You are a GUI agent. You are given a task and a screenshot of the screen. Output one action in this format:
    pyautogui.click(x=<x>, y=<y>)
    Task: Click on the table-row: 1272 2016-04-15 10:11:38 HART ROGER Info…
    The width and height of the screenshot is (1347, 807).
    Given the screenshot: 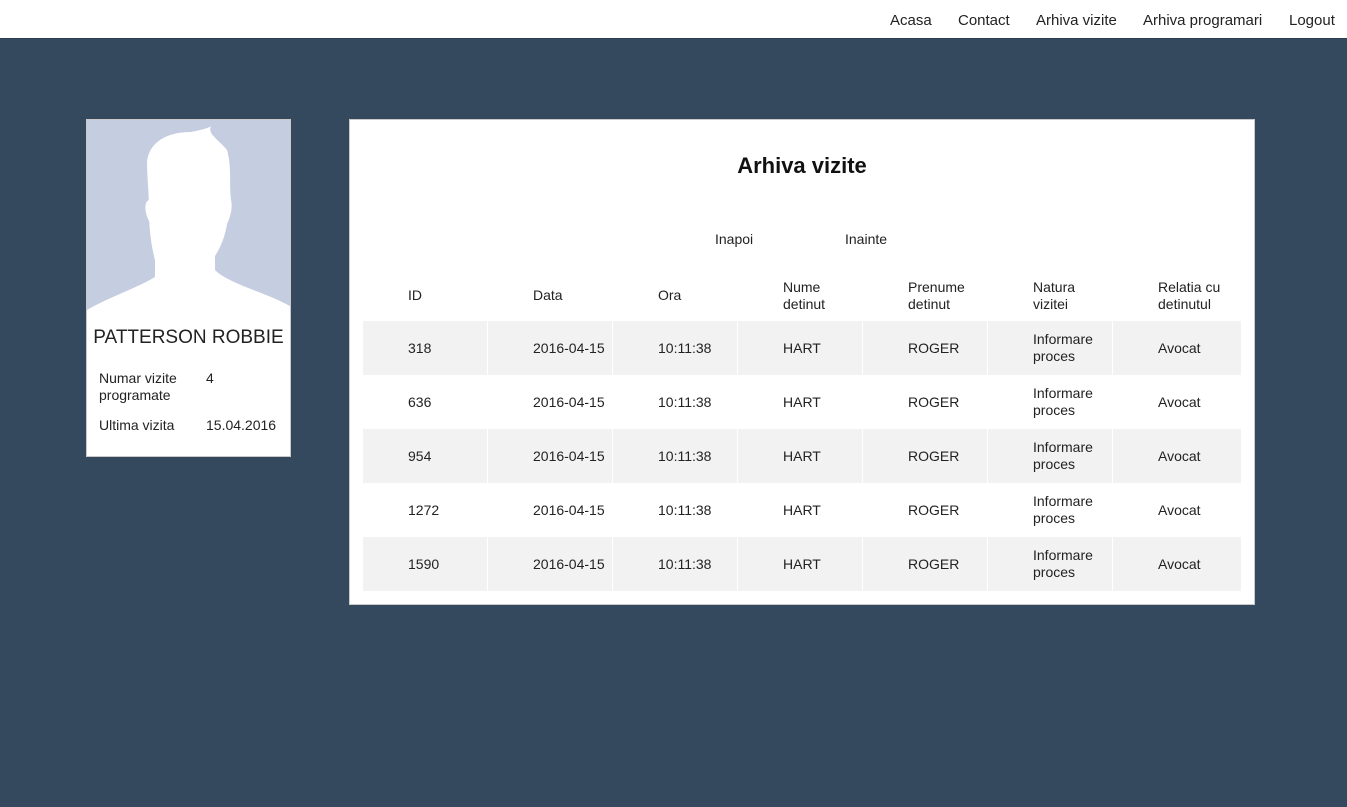 What is the action you would take?
    pyautogui.click(x=802, y=510)
    